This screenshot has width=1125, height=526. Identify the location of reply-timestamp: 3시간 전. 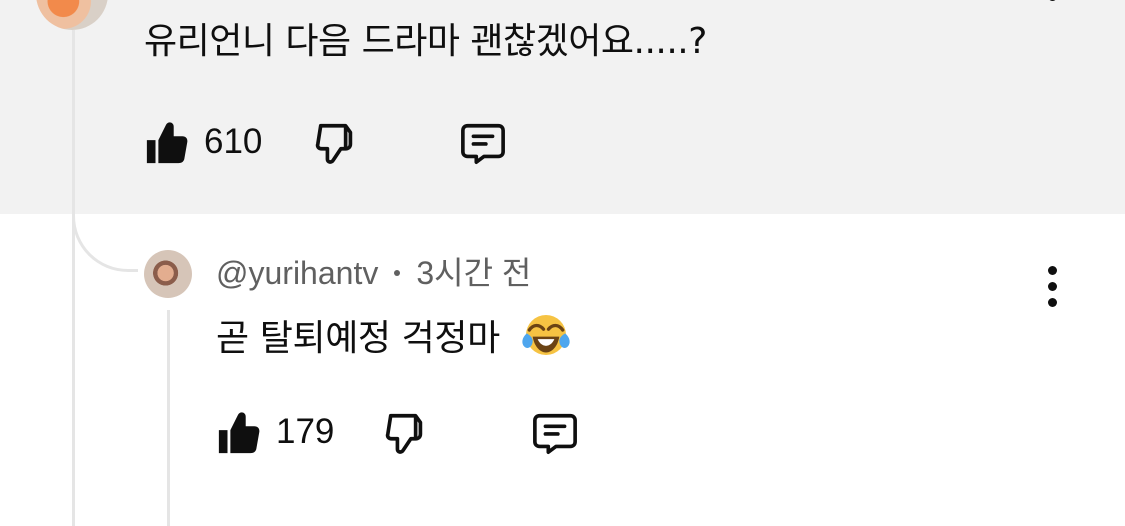
(474, 273).